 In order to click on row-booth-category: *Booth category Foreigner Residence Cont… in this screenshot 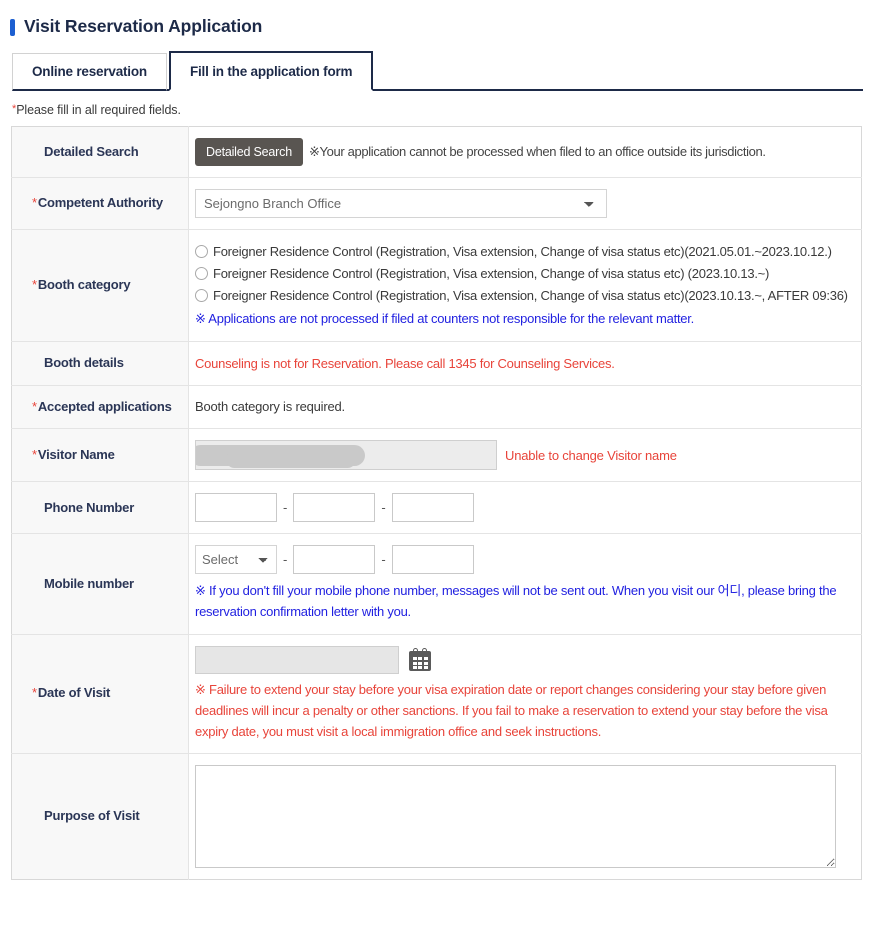, I will do `click(436, 285)`.